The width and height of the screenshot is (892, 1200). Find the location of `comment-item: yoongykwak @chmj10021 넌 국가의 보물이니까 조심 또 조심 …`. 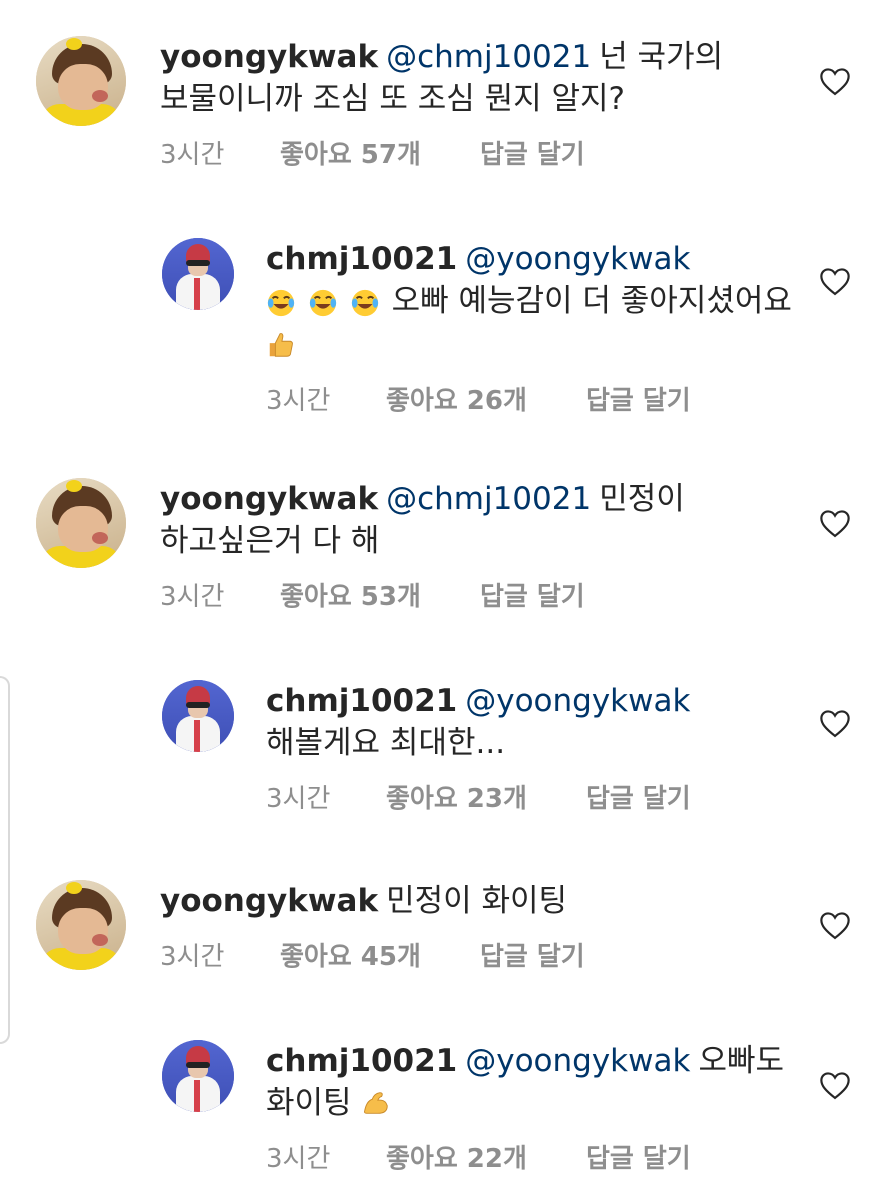

comment-item: yoongykwak @chmj10021 넌 국가의 보물이니까 조심 또 조심 … is located at coordinates (464, 103).